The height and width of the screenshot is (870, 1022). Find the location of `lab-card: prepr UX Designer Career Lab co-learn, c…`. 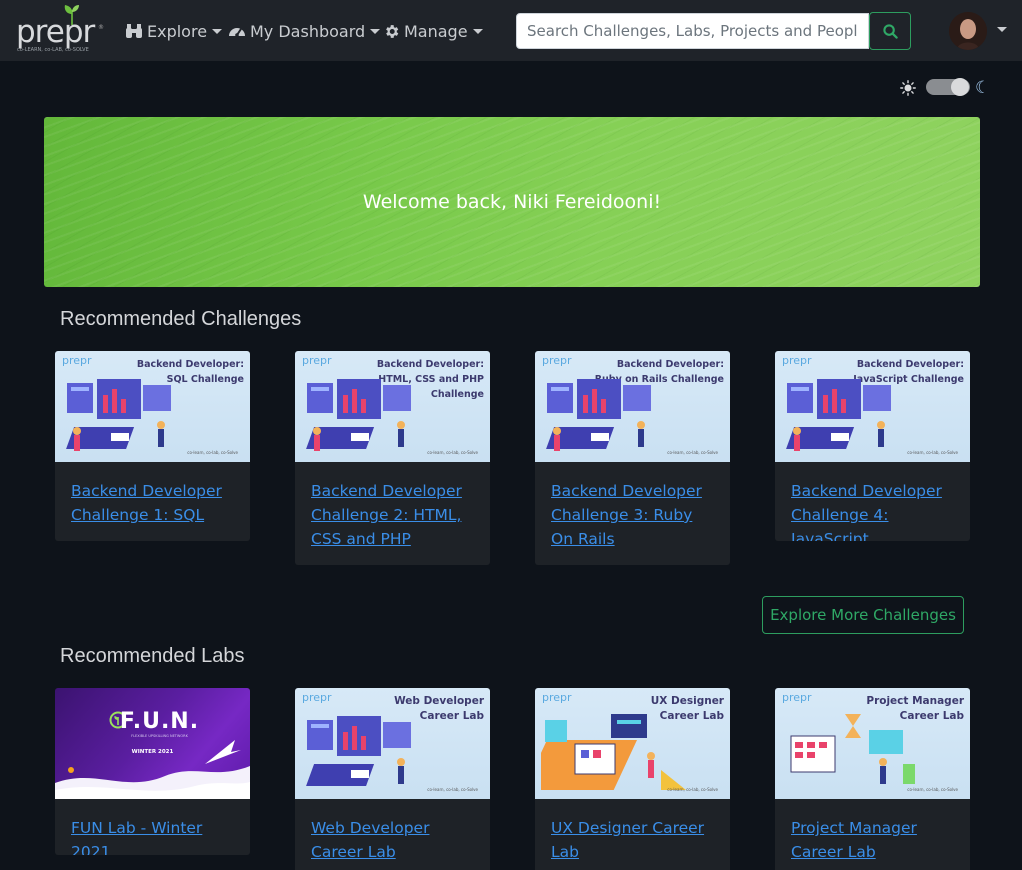

lab-card: prepr UX Designer Career Lab co-learn, c… is located at coordinates (632, 779).